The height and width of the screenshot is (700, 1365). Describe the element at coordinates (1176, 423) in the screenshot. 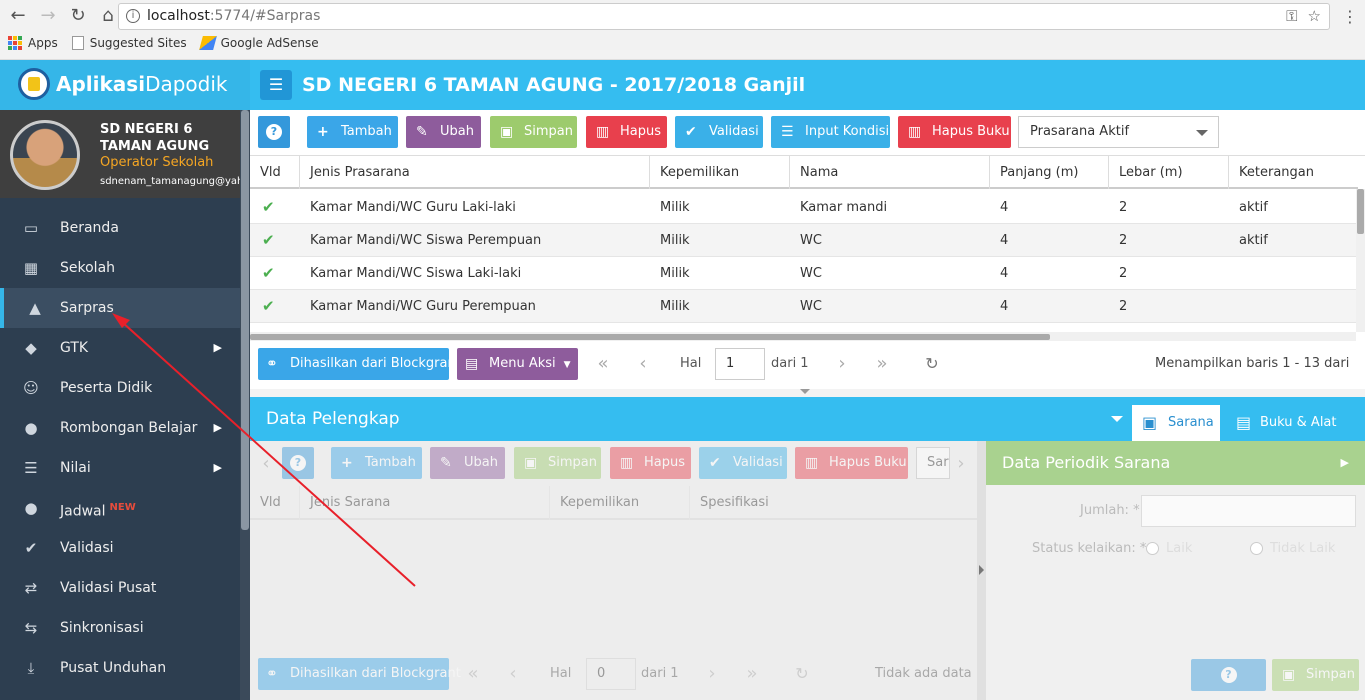

I see `tab-sarana: ▣ Sarana` at that location.